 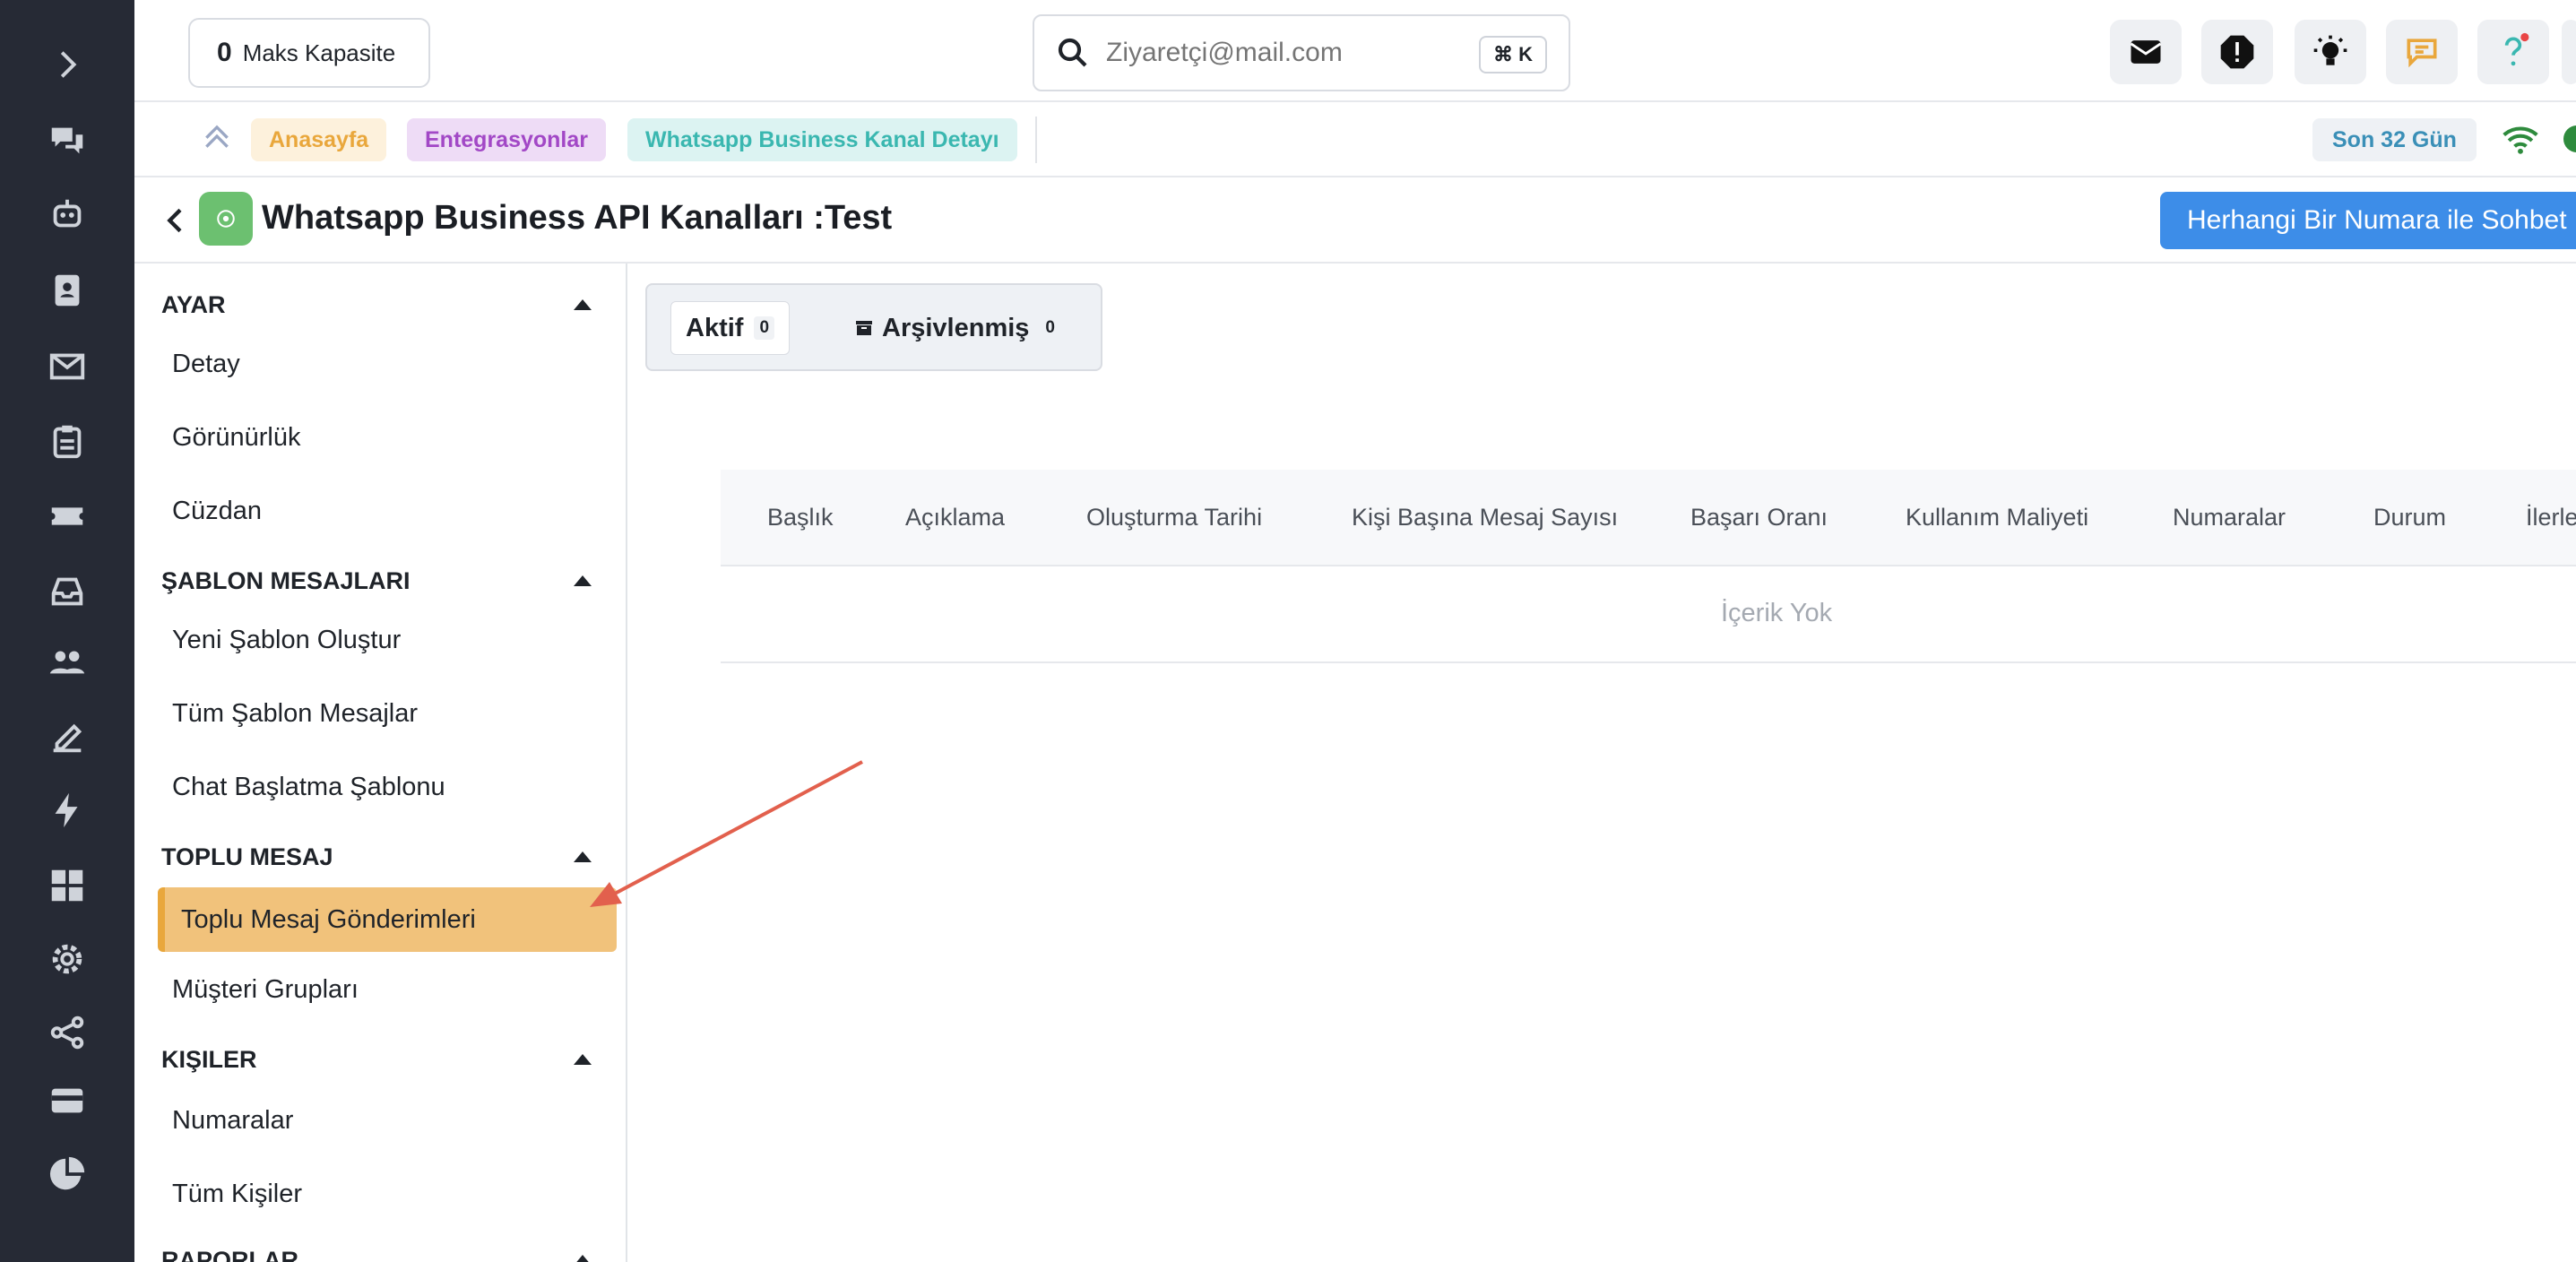 I want to click on robot-icon, so click(x=67, y=214).